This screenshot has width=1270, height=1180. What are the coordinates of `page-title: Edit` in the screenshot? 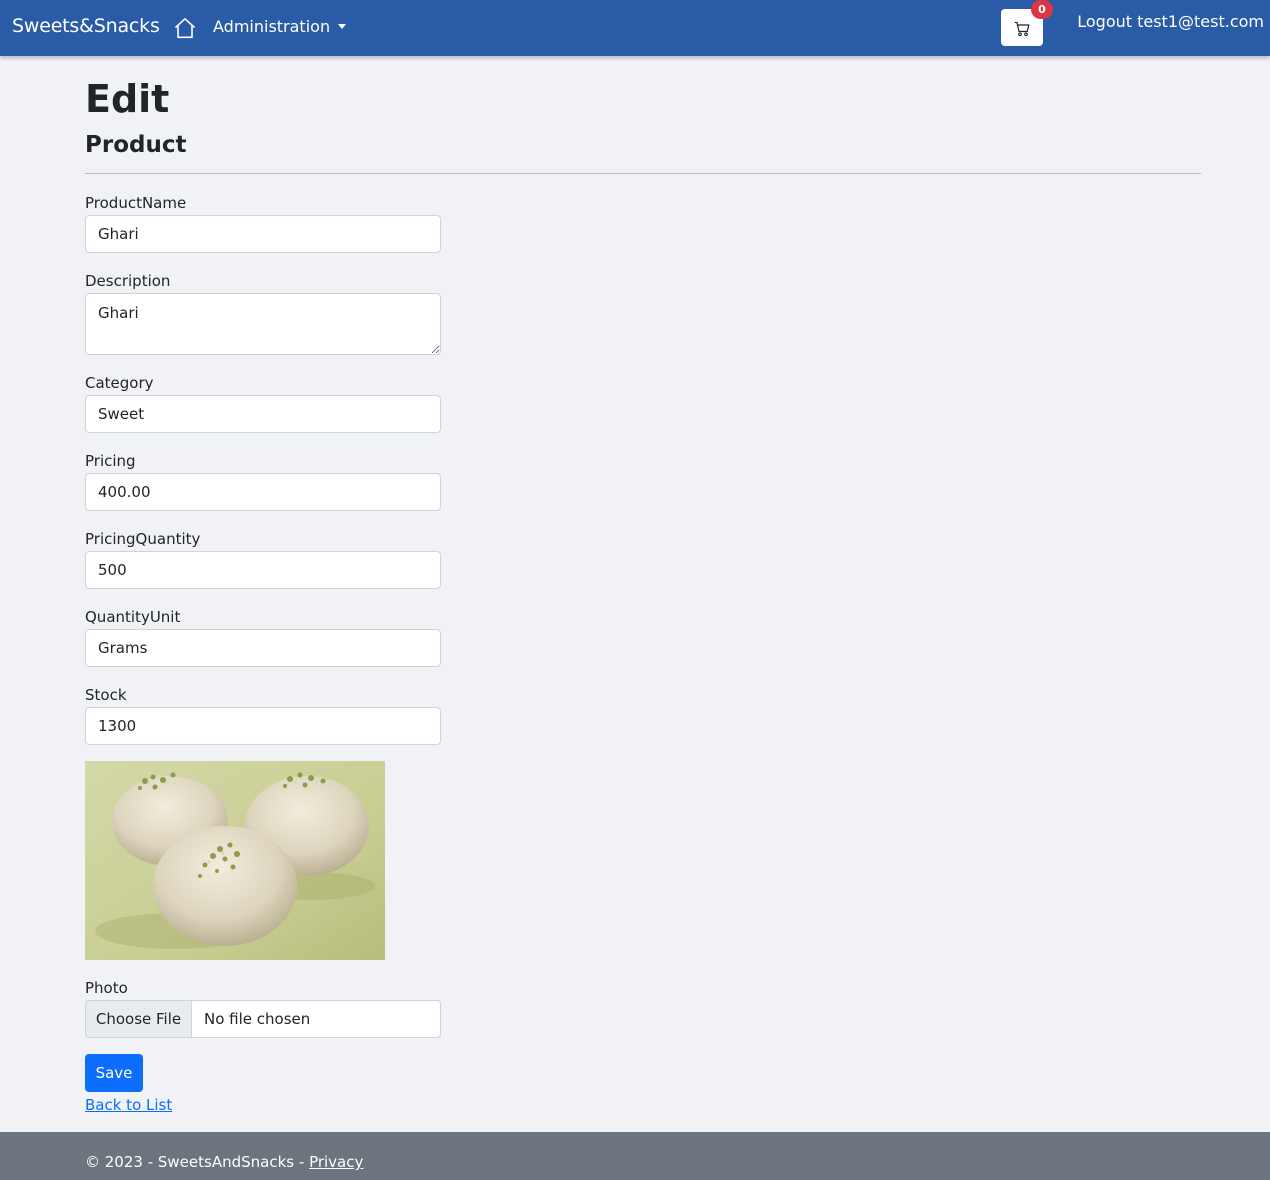 It's located at (127, 99).